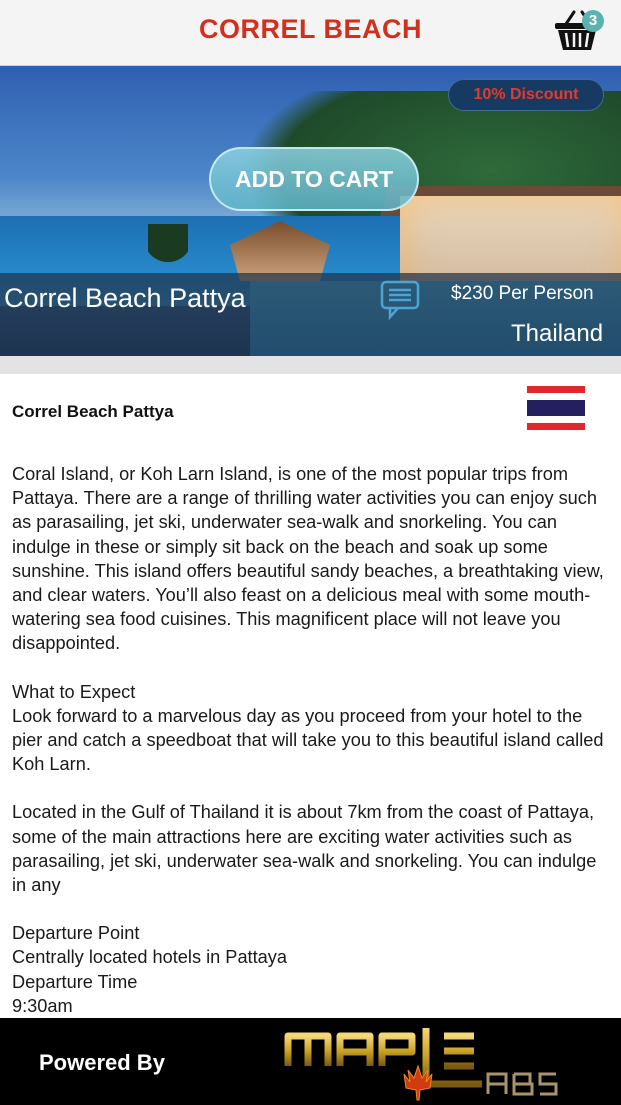 This screenshot has width=621, height=1105. Describe the element at coordinates (526, 95) in the screenshot. I see `discount-badge: 10% Discount` at that location.